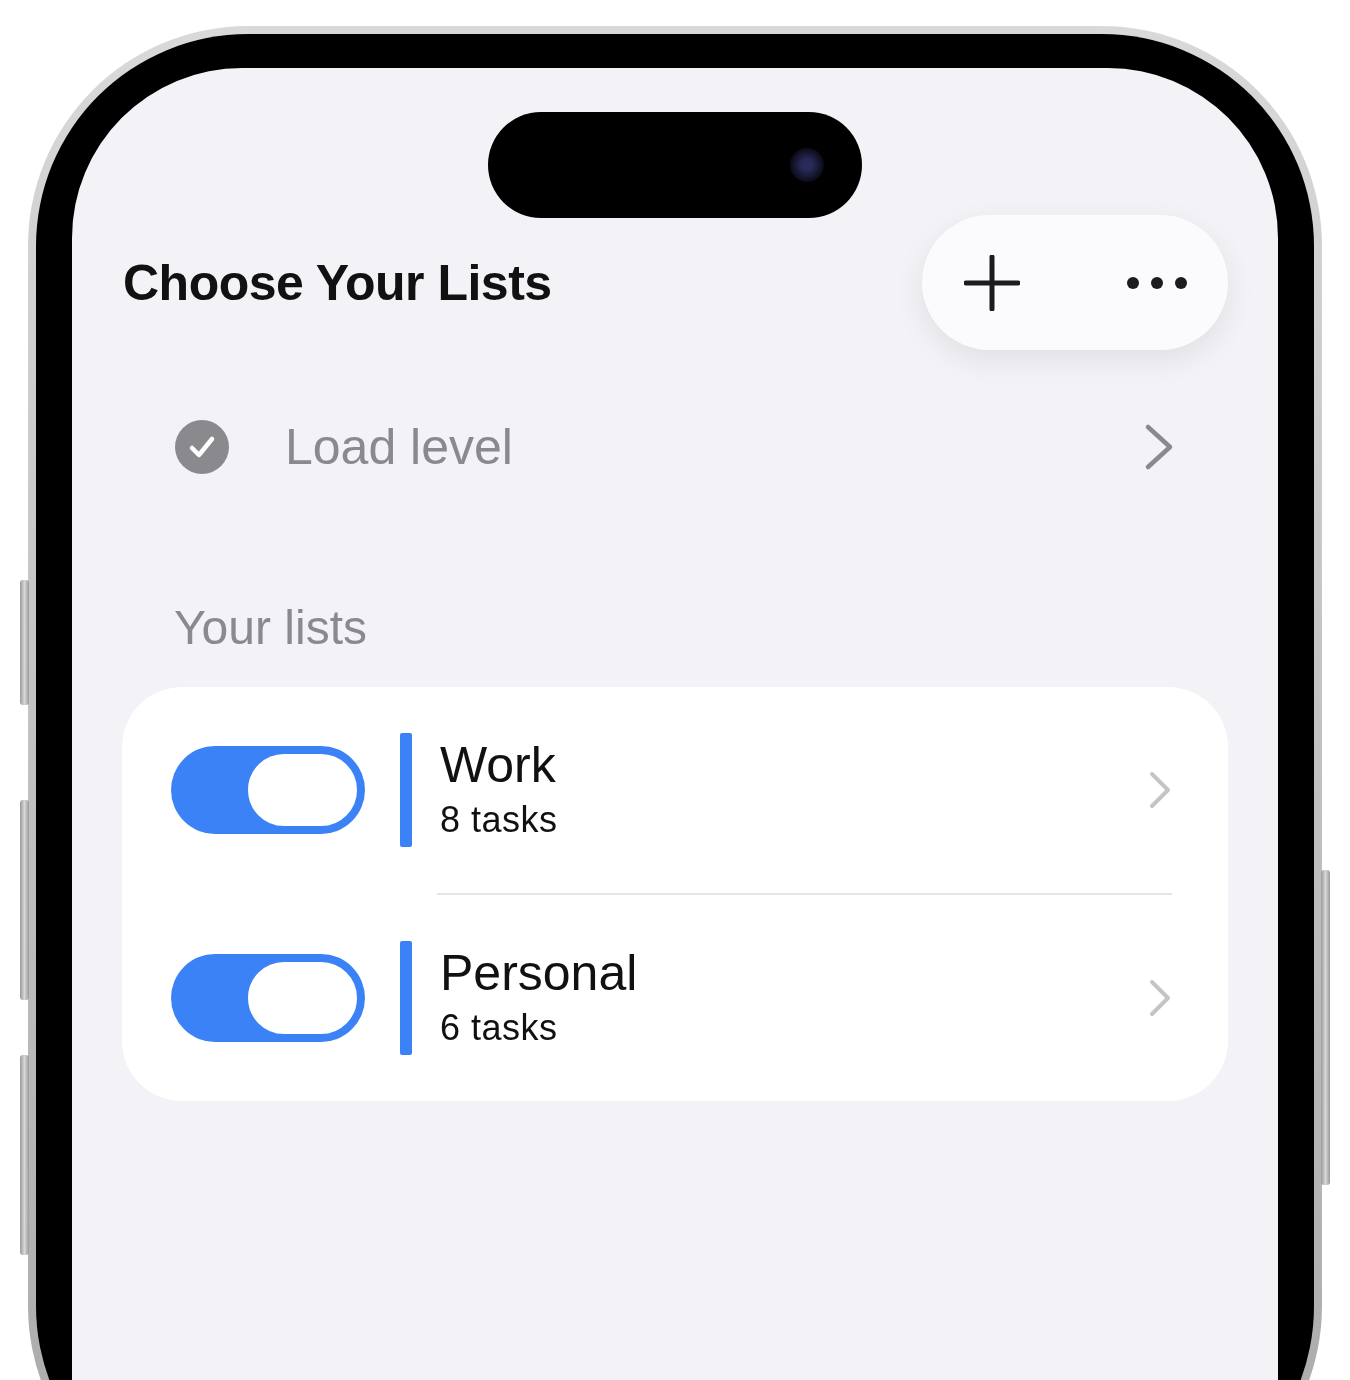 The image size is (1350, 1380). I want to click on list-name: Work, so click(498, 765).